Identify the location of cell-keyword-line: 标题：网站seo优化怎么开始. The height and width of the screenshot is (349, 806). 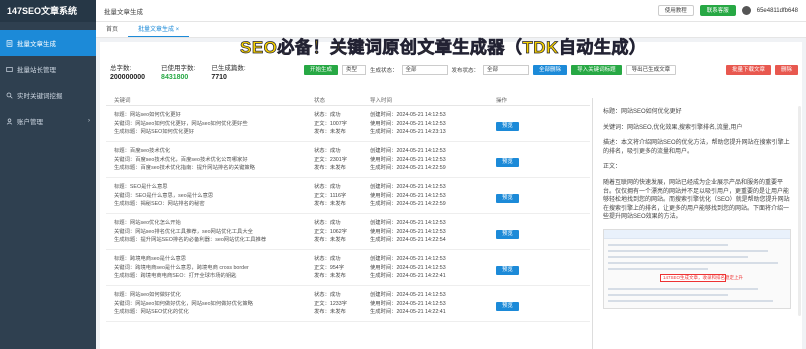
(147, 223).